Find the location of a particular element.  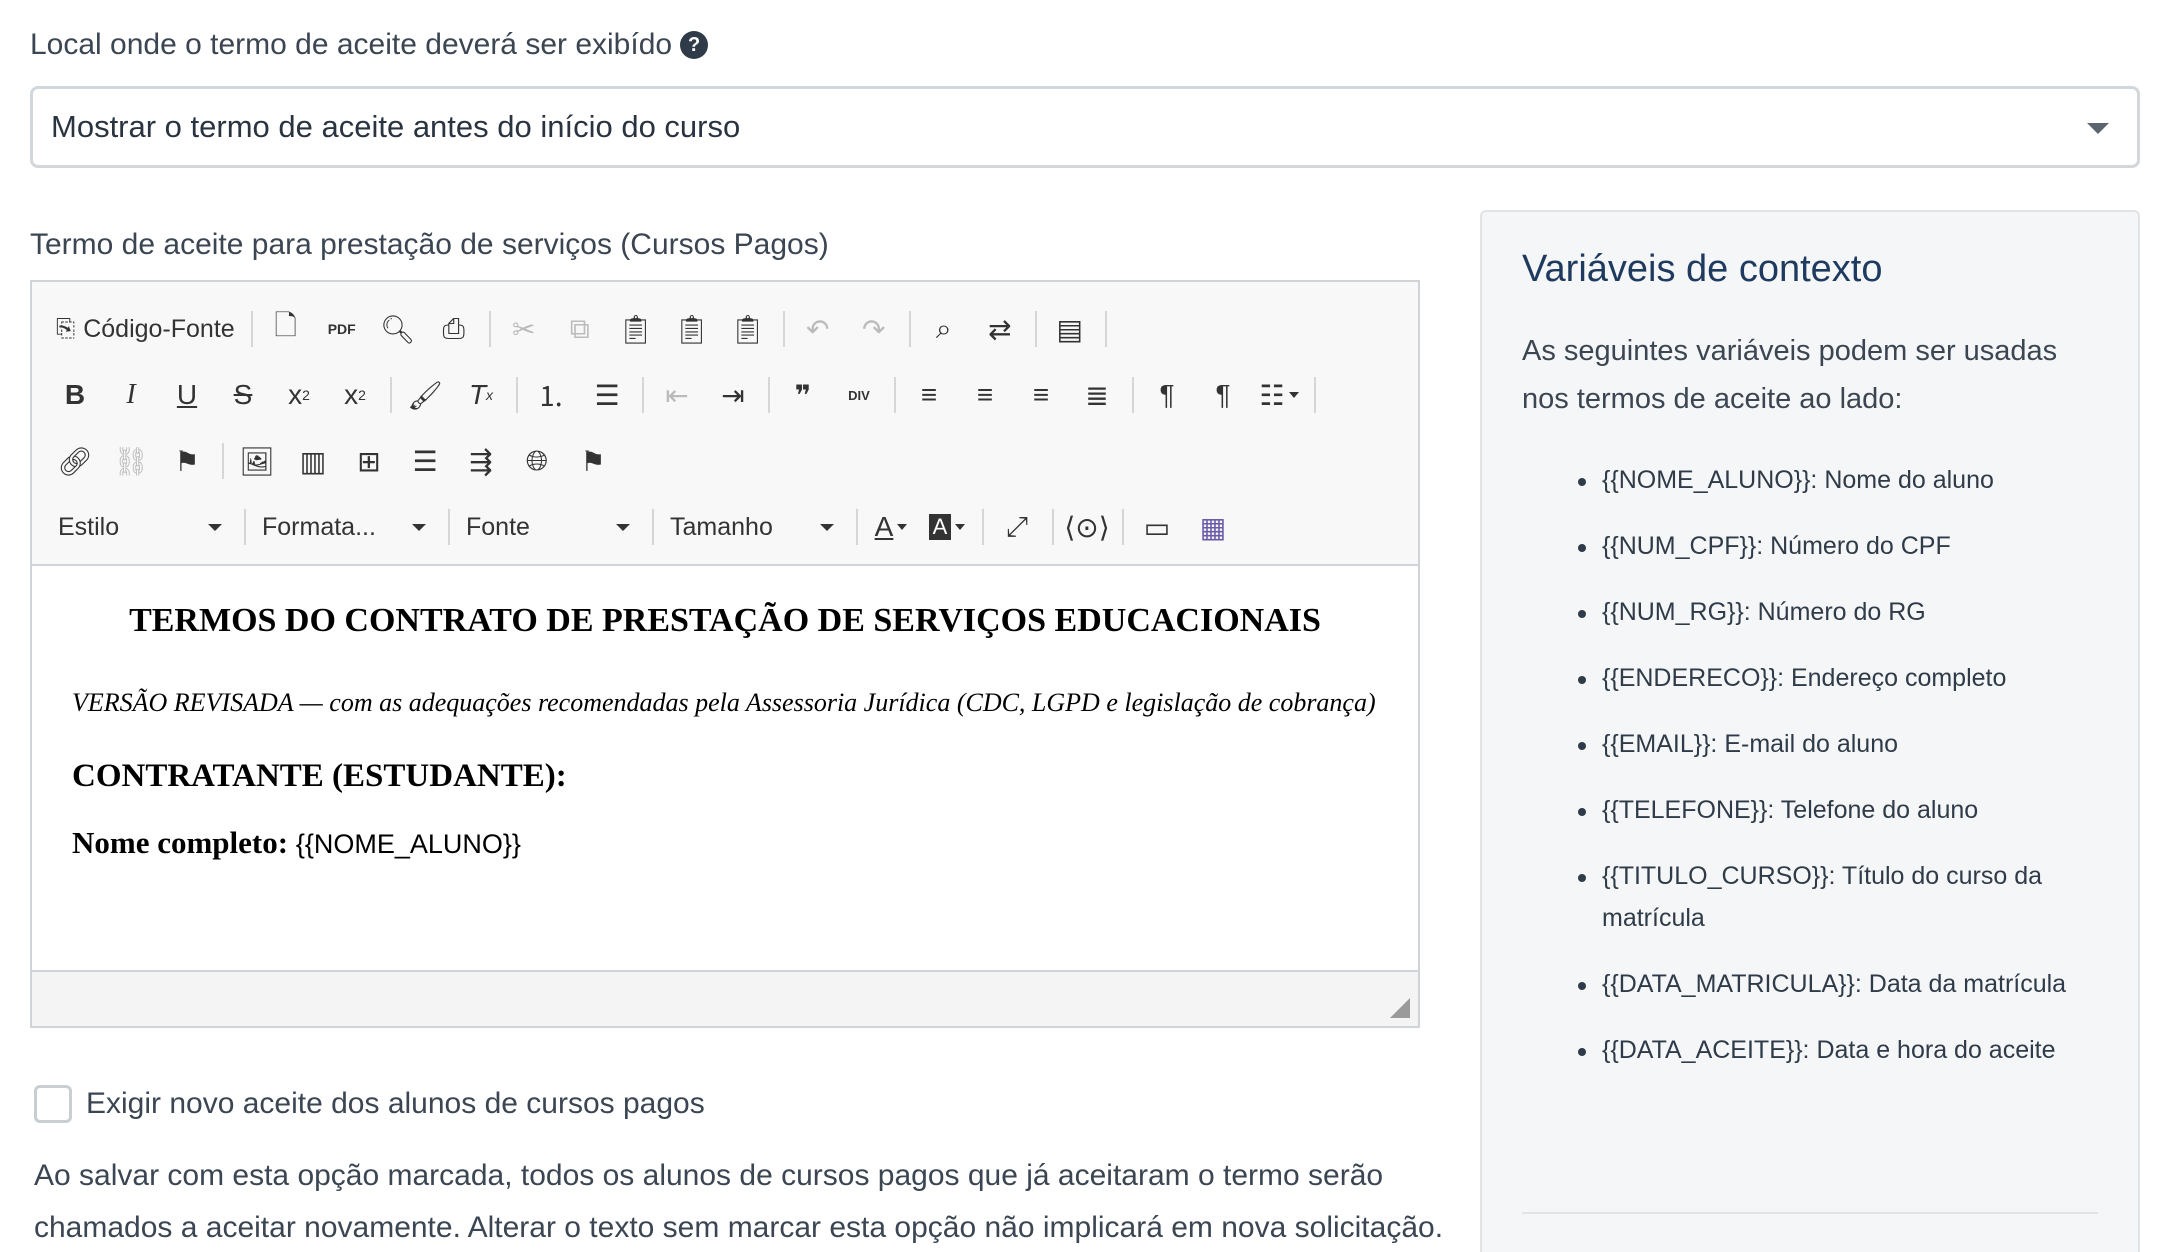

blockquote-icon: ❞ is located at coordinates (803, 395).